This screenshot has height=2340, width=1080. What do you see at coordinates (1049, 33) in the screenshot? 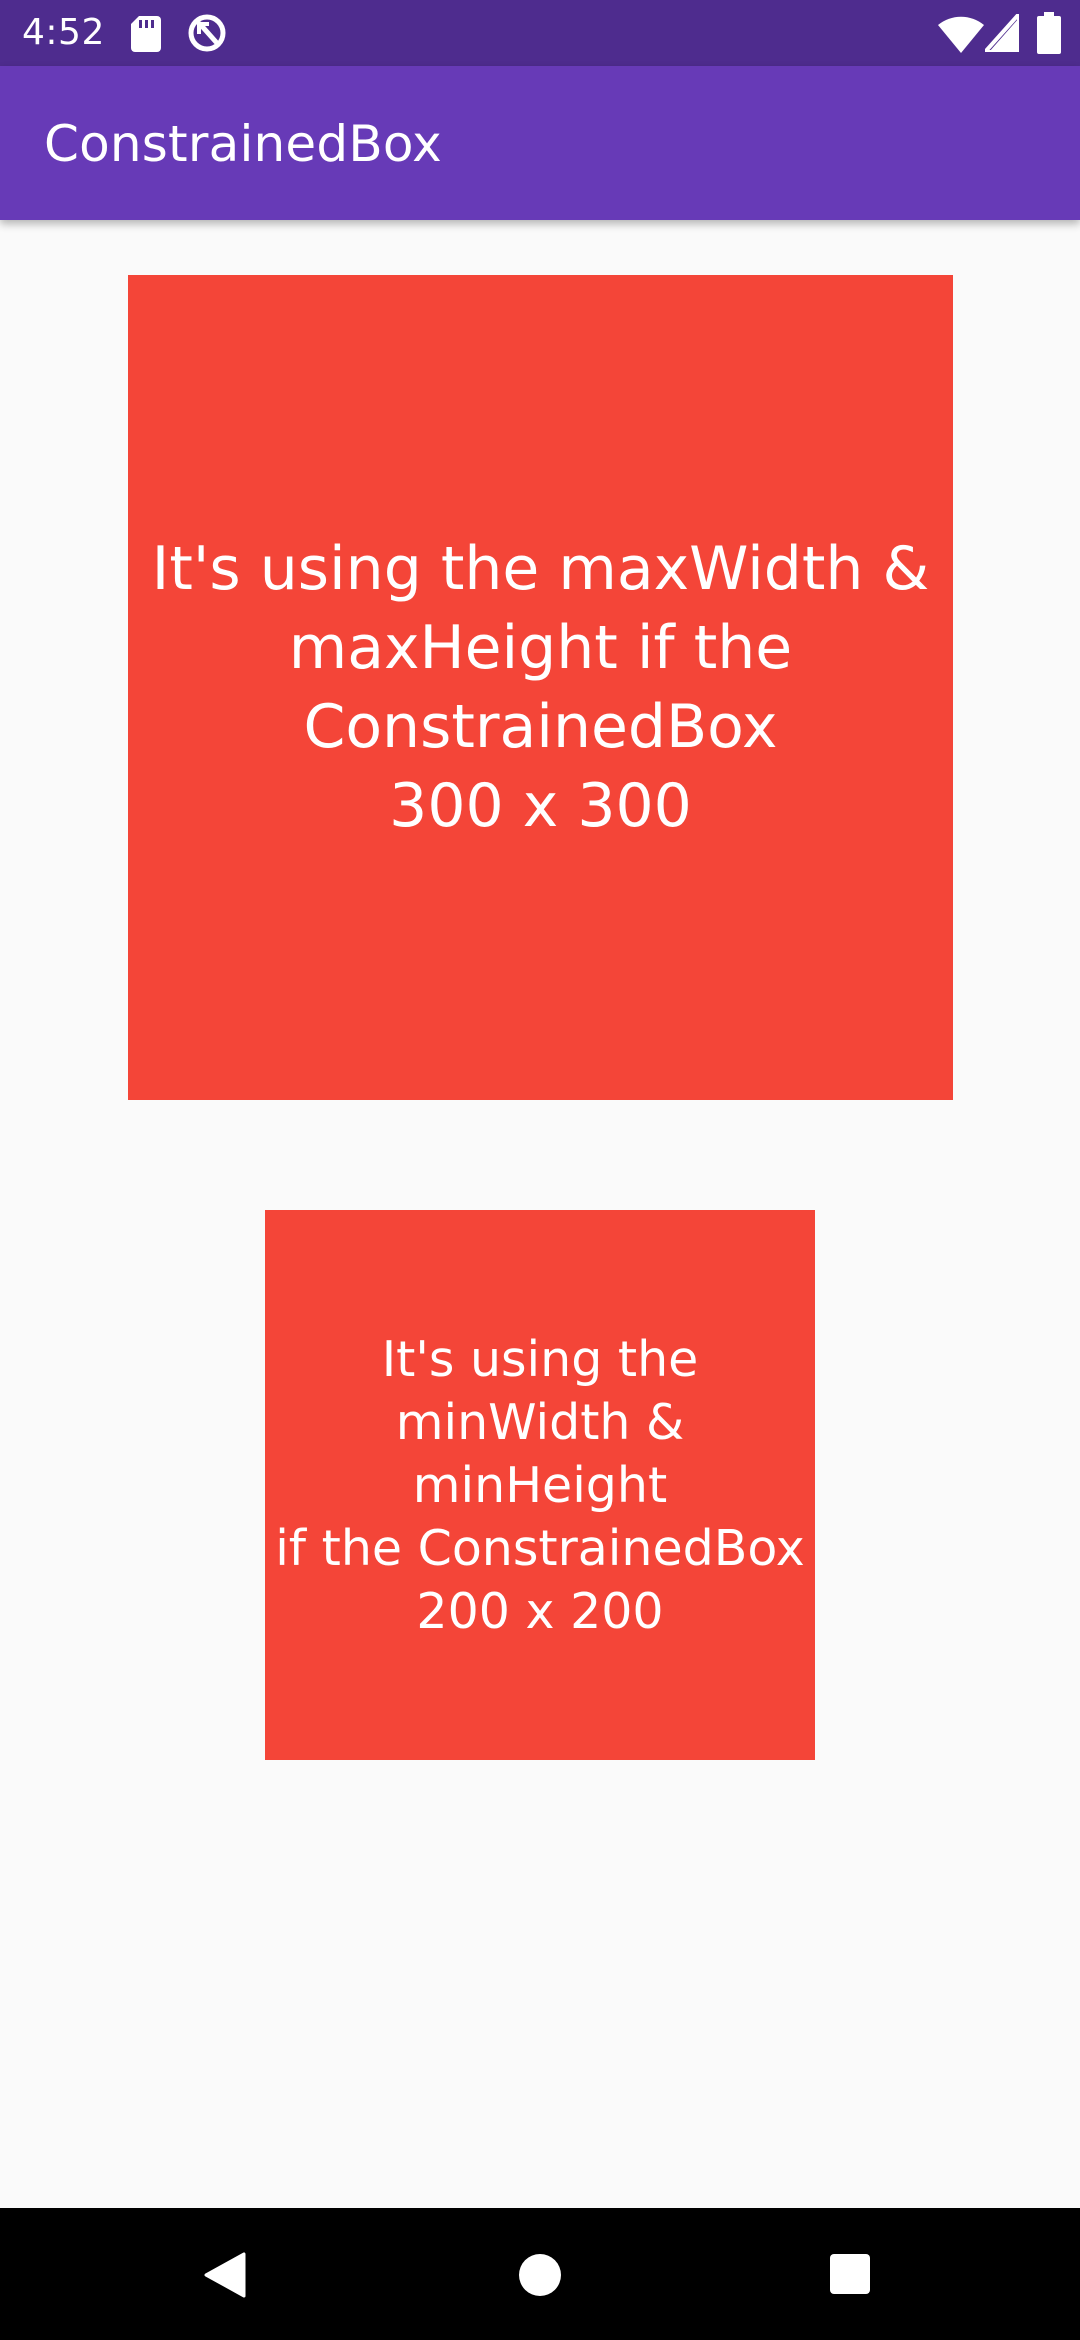
I see `battery-icon` at bounding box center [1049, 33].